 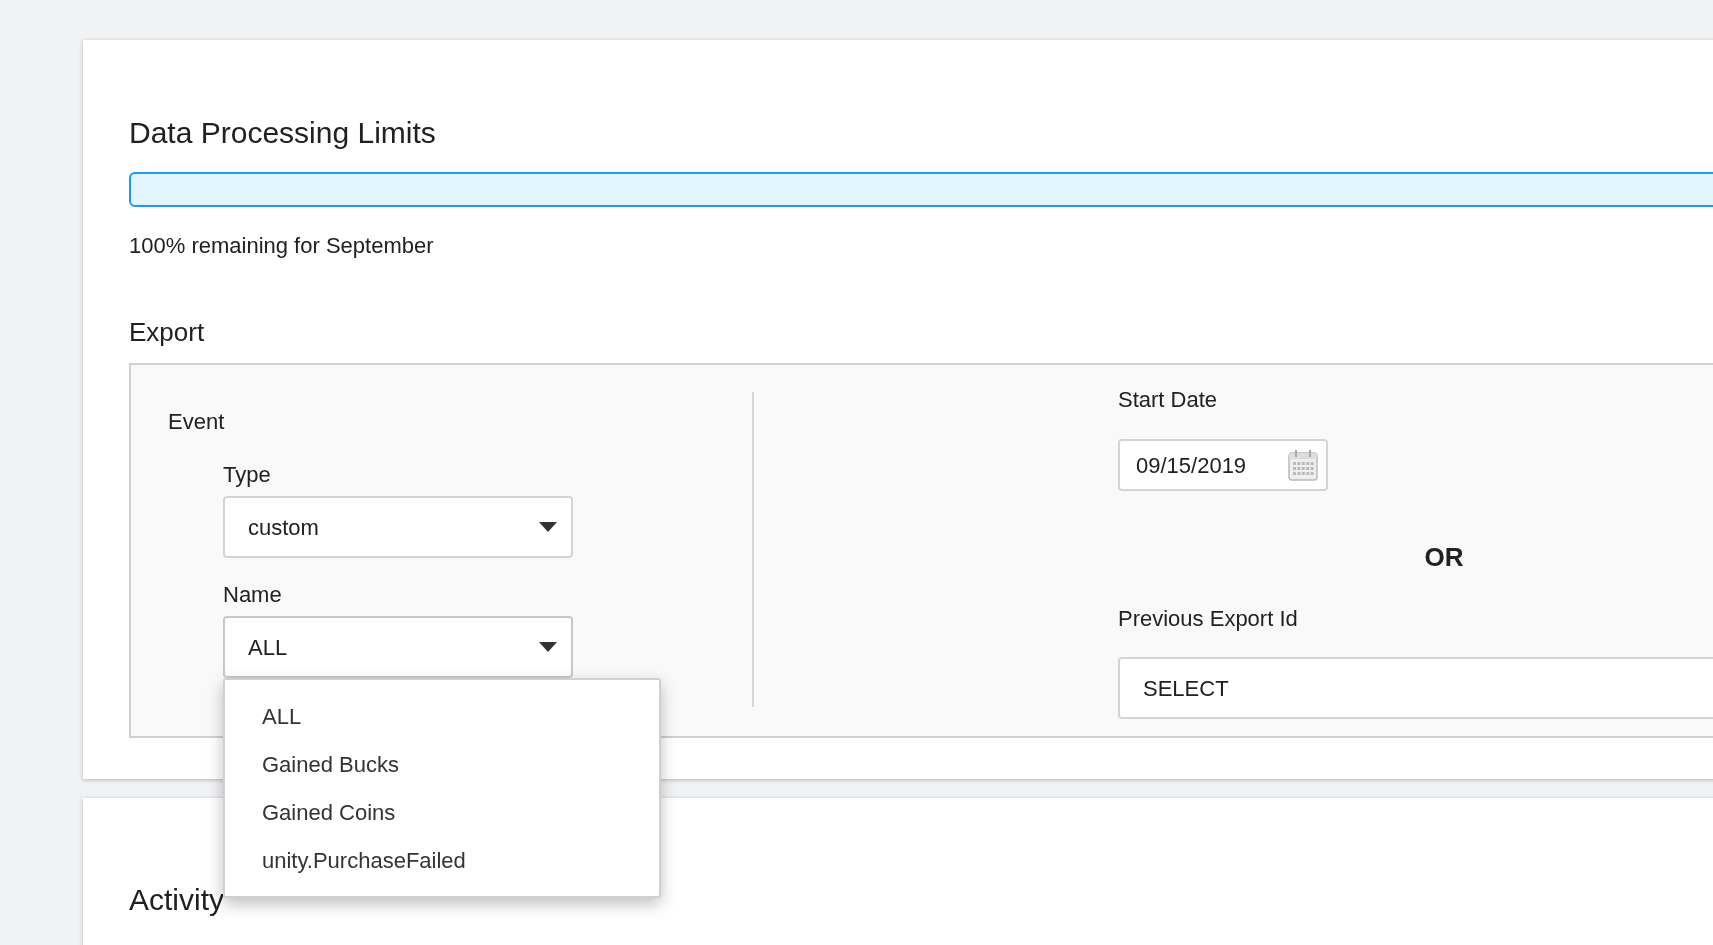 What do you see at coordinates (282, 133) in the screenshot?
I see `section-title: Data Processing Limits` at bounding box center [282, 133].